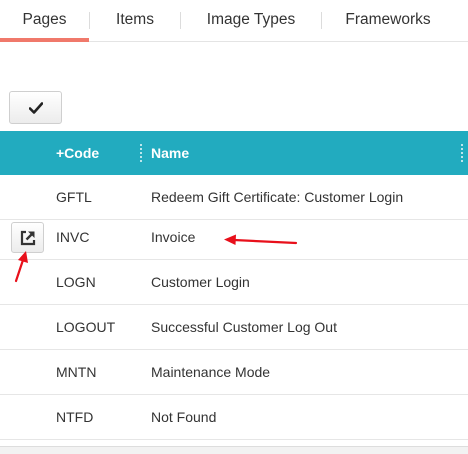 This screenshot has height=454, width=468. Describe the element at coordinates (234, 417) in the screenshot. I see `table-row: NTFD Not Found` at that location.